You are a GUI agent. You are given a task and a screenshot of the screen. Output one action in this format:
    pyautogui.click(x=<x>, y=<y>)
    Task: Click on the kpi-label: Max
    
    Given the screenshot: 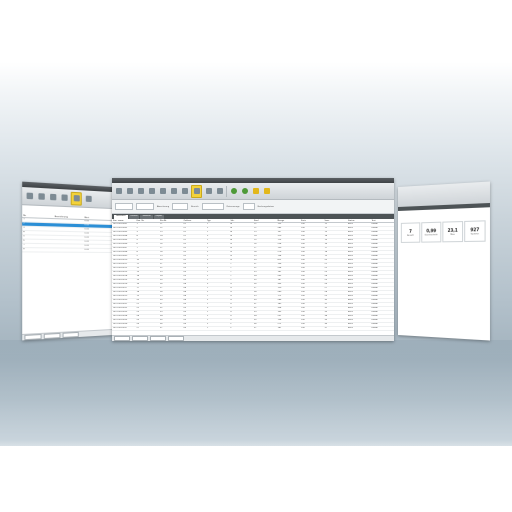 What is the action you would take?
    pyautogui.click(x=452, y=235)
    